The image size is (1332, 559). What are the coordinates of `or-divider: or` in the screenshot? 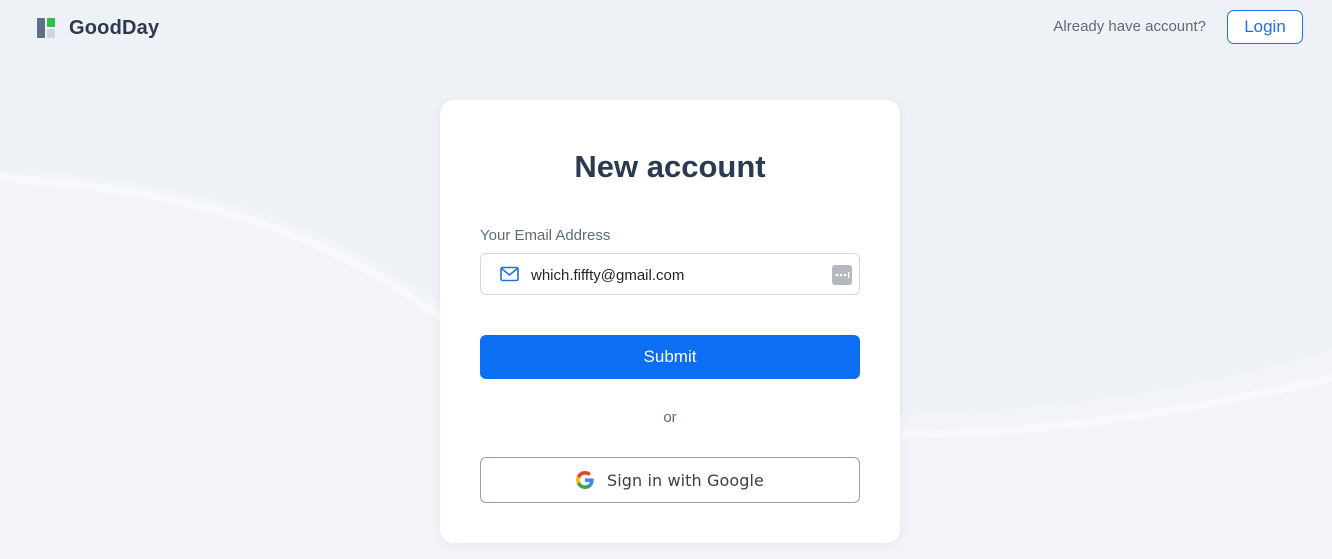 It's located at (670, 417).